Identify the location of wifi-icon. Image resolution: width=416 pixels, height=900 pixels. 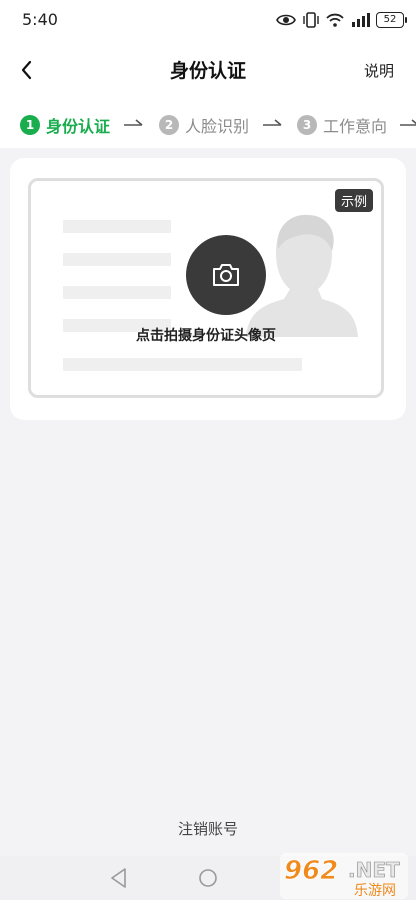
(335, 20).